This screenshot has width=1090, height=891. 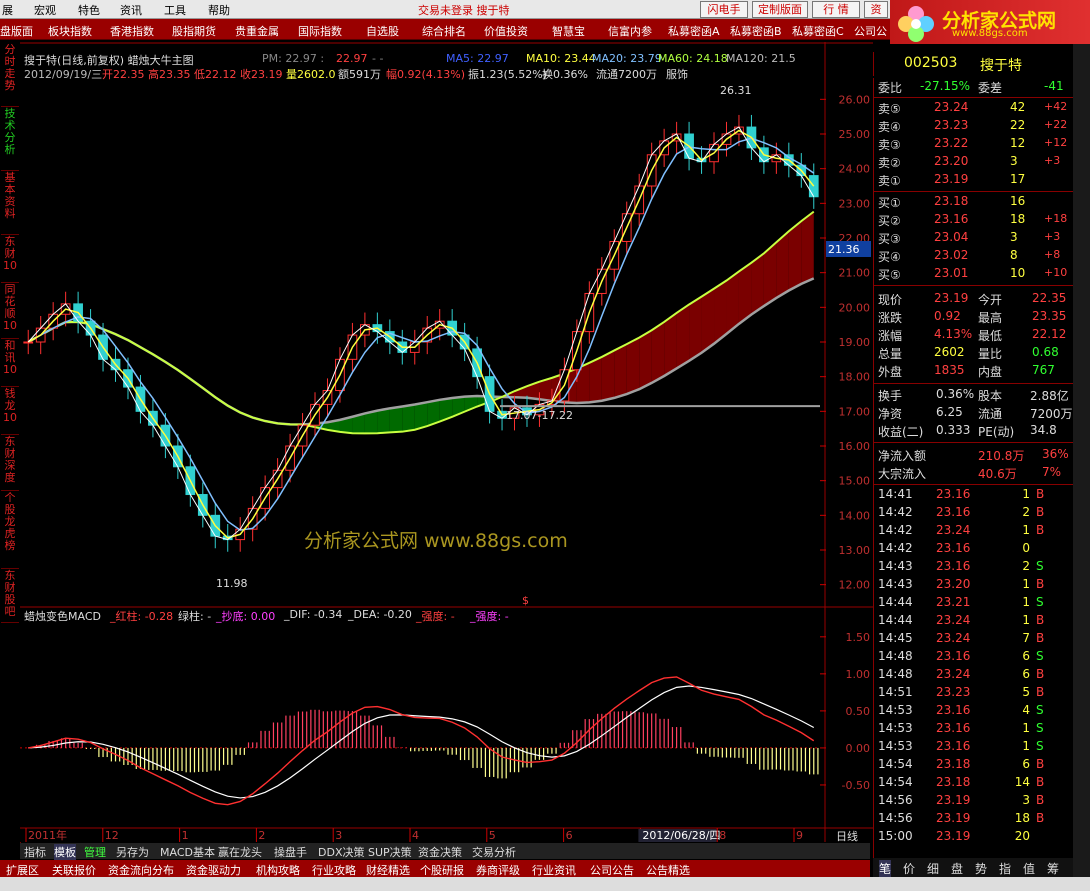 What do you see at coordinates (132, 852) in the screenshot?
I see `tab-saveas: 另存为` at bounding box center [132, 852].